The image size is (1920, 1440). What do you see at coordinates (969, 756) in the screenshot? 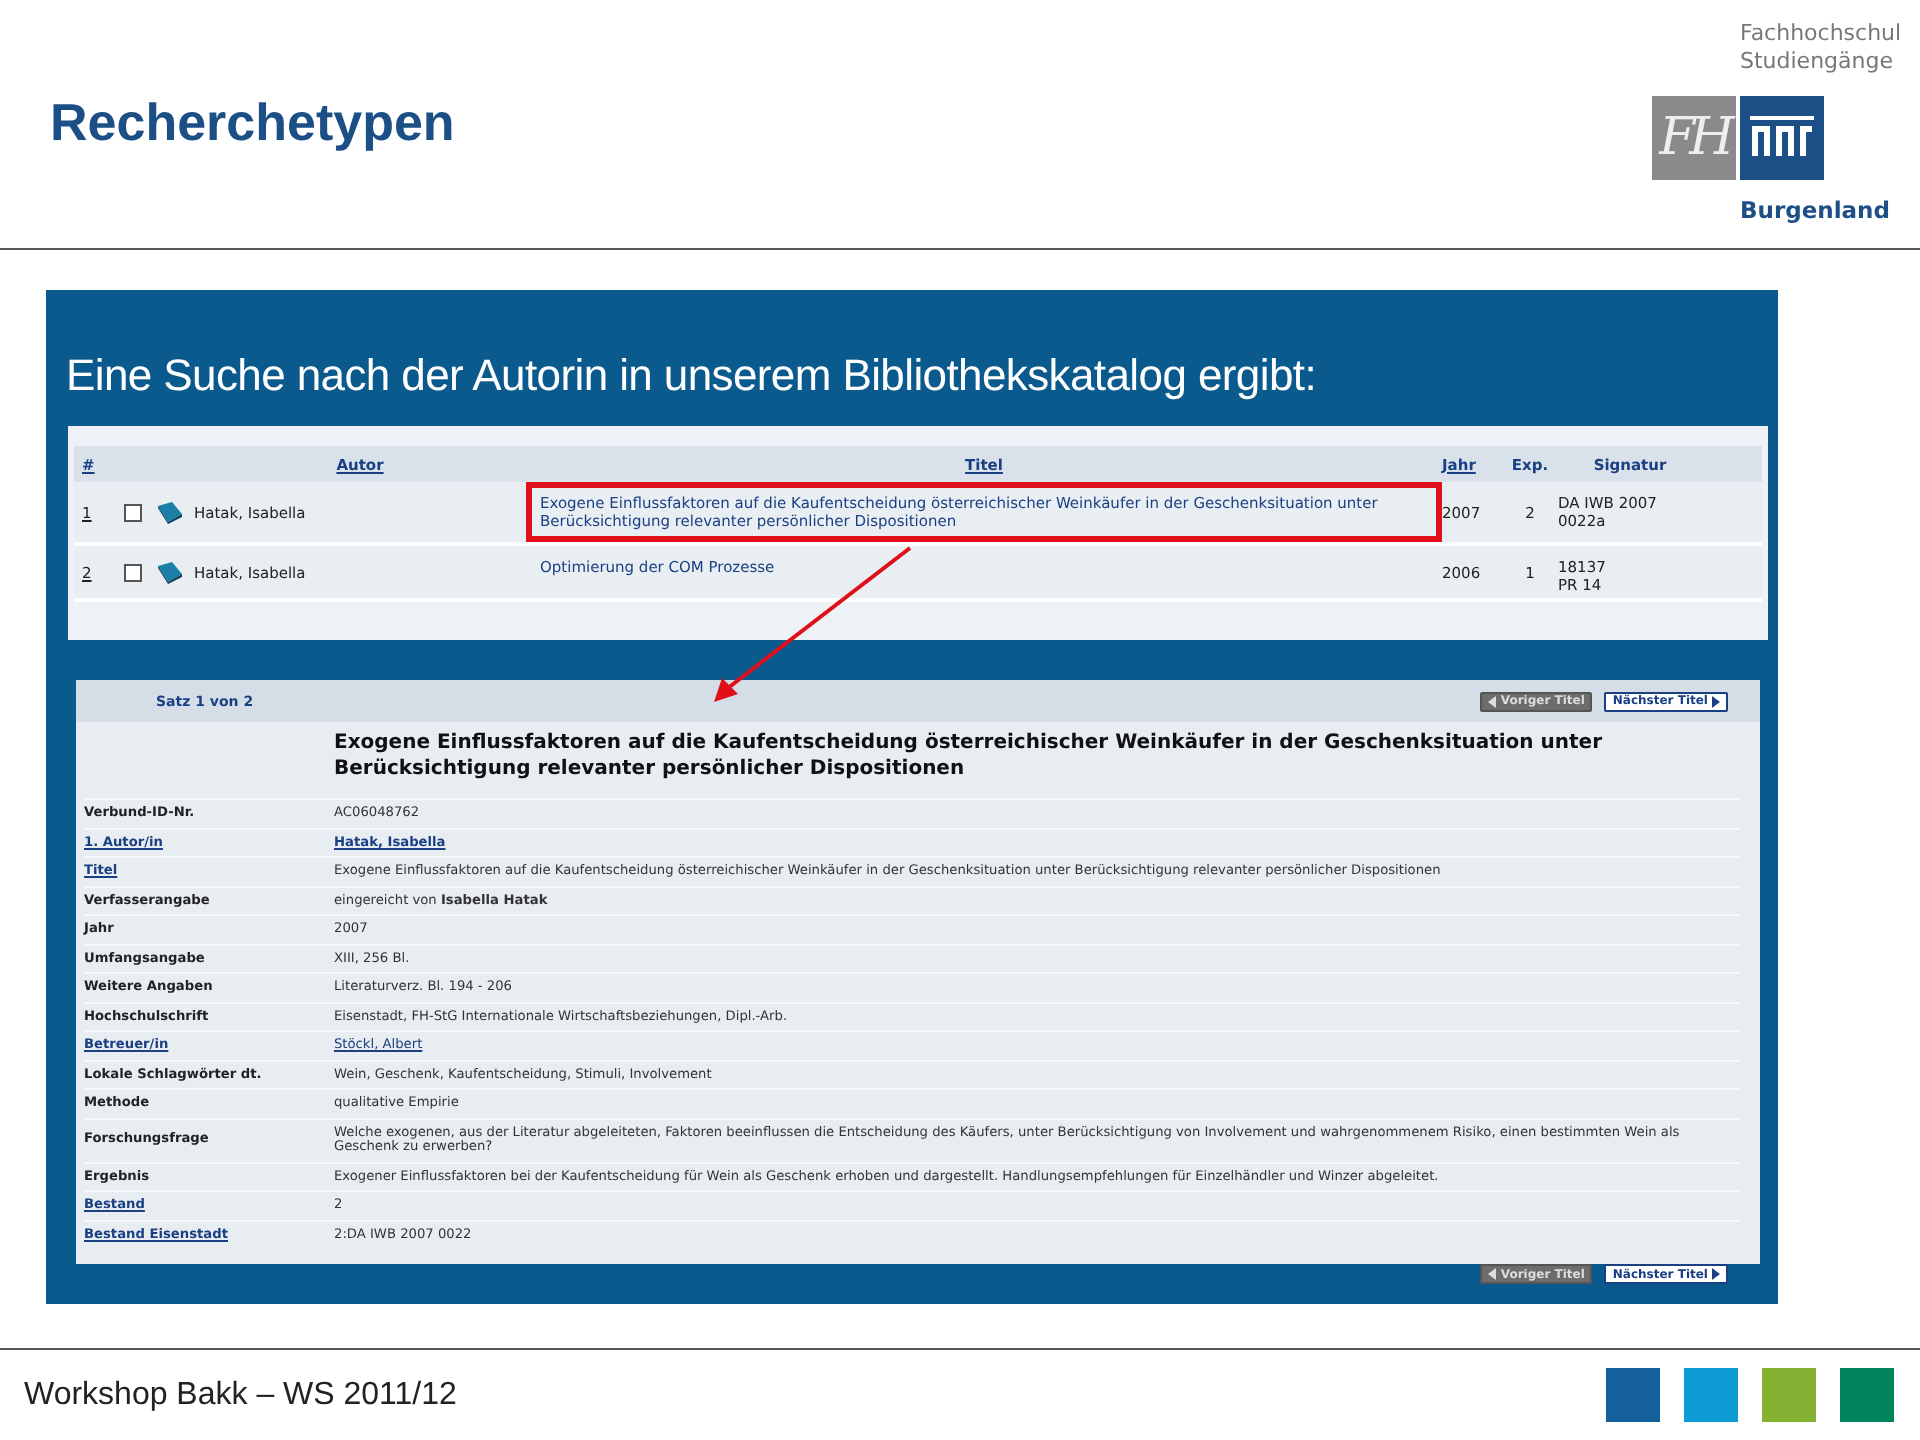
I see `record-title: Exogene Einflussfaktoren auf die Kaufentscheidung österreichischer Weinkäufer in der Geschenksituation unter Berücksichtigung relevanter persönlicher Dispositionen` at bounding box center [969, 756].